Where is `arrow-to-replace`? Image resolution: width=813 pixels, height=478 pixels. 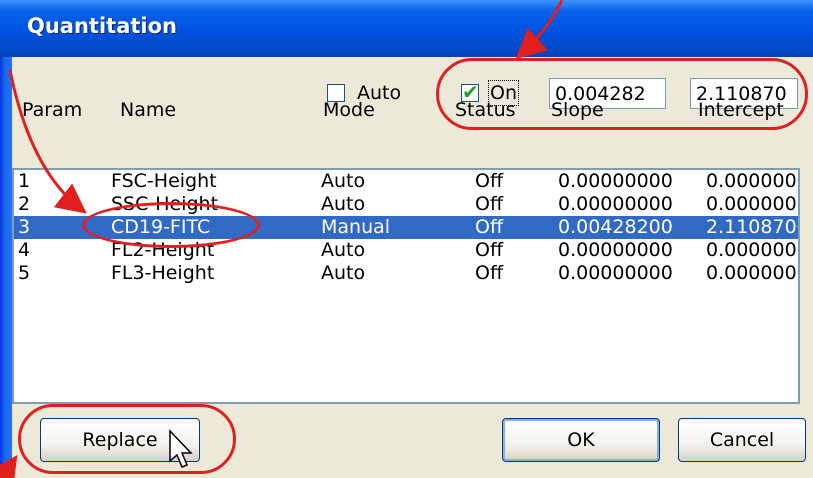
arrow-to-replace is located at coordinates (9, 466).